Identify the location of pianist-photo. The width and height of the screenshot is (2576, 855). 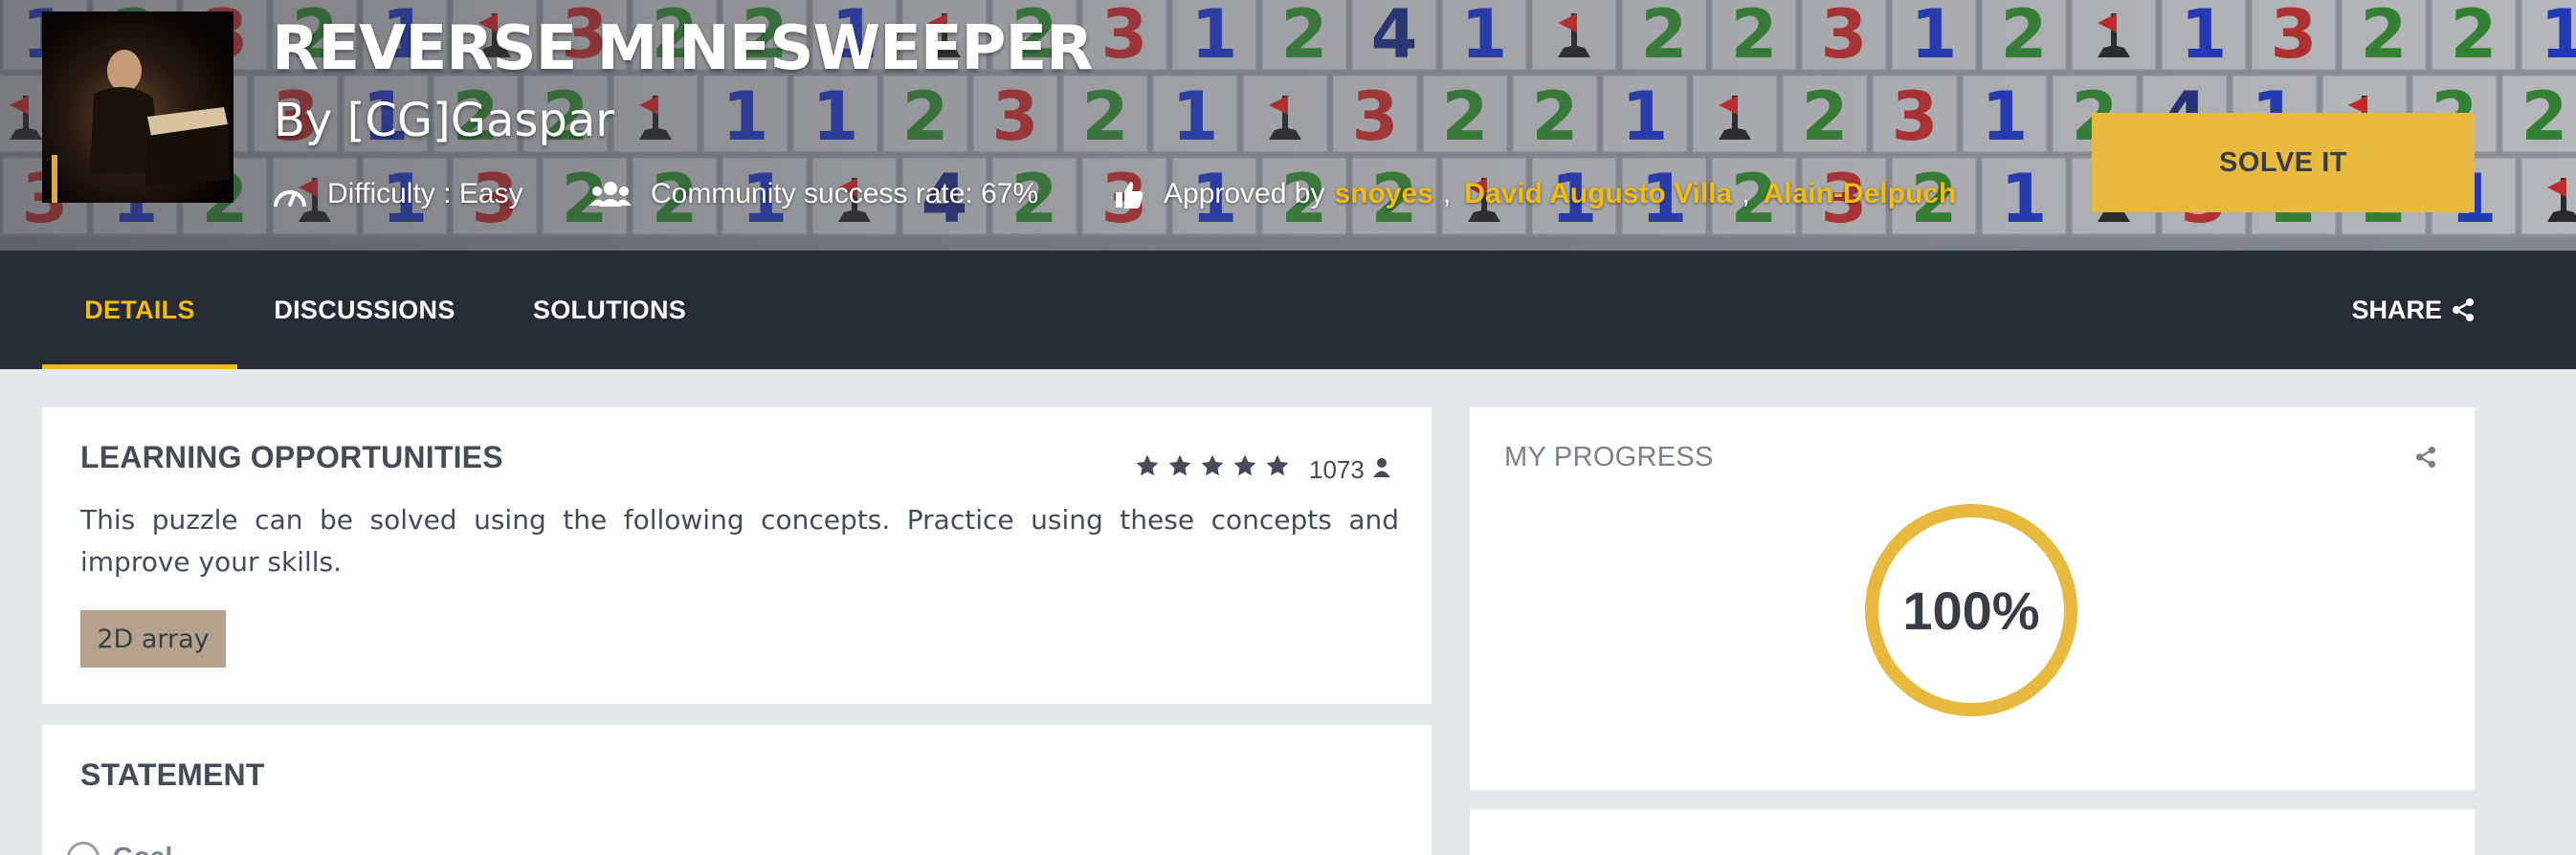
(137, 107).